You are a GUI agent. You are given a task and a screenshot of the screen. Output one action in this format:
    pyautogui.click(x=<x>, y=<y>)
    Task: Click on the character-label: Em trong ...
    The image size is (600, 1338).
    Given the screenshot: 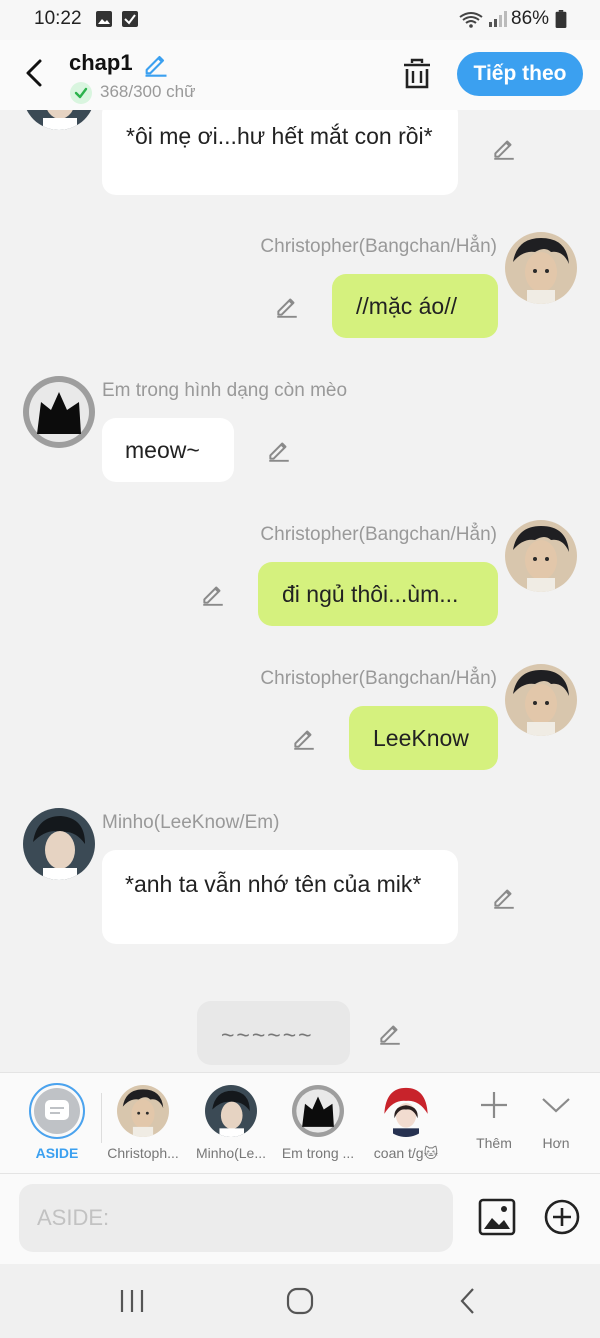 What is the action you would take?
    pyautogui.click(x=318, y=1153)
    